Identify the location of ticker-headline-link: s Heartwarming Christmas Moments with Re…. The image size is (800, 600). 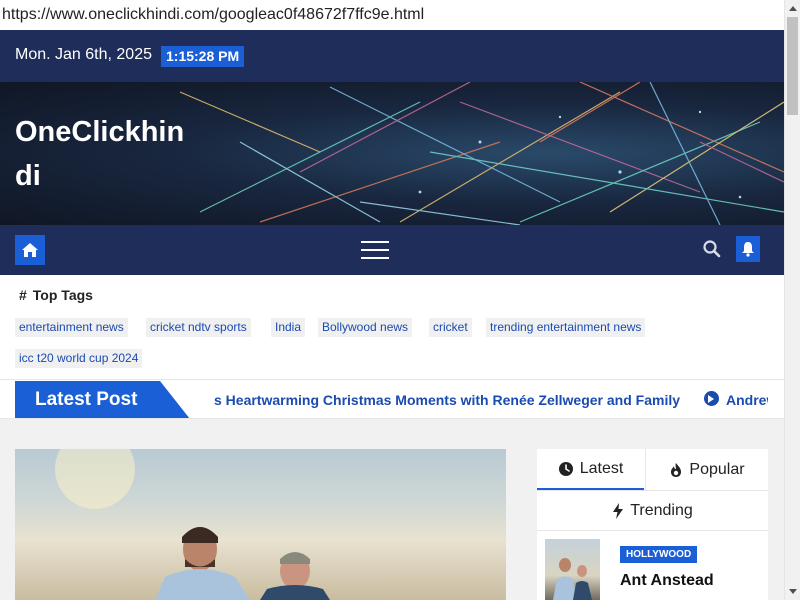
(447, 400).